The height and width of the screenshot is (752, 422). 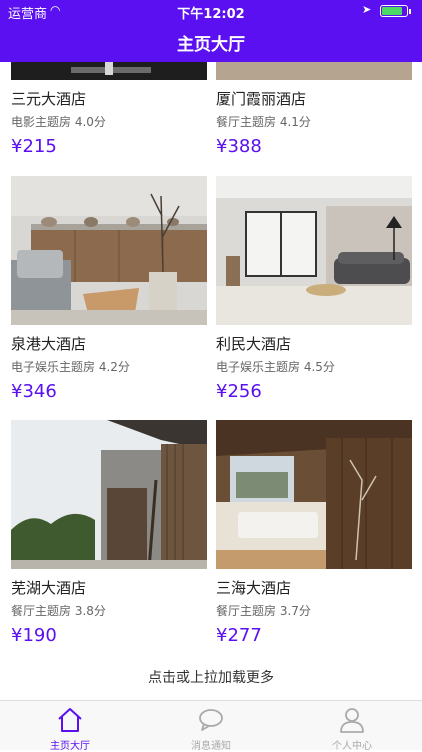 I want to click on hotel-price: ¥256, so click(x=239, y=391).